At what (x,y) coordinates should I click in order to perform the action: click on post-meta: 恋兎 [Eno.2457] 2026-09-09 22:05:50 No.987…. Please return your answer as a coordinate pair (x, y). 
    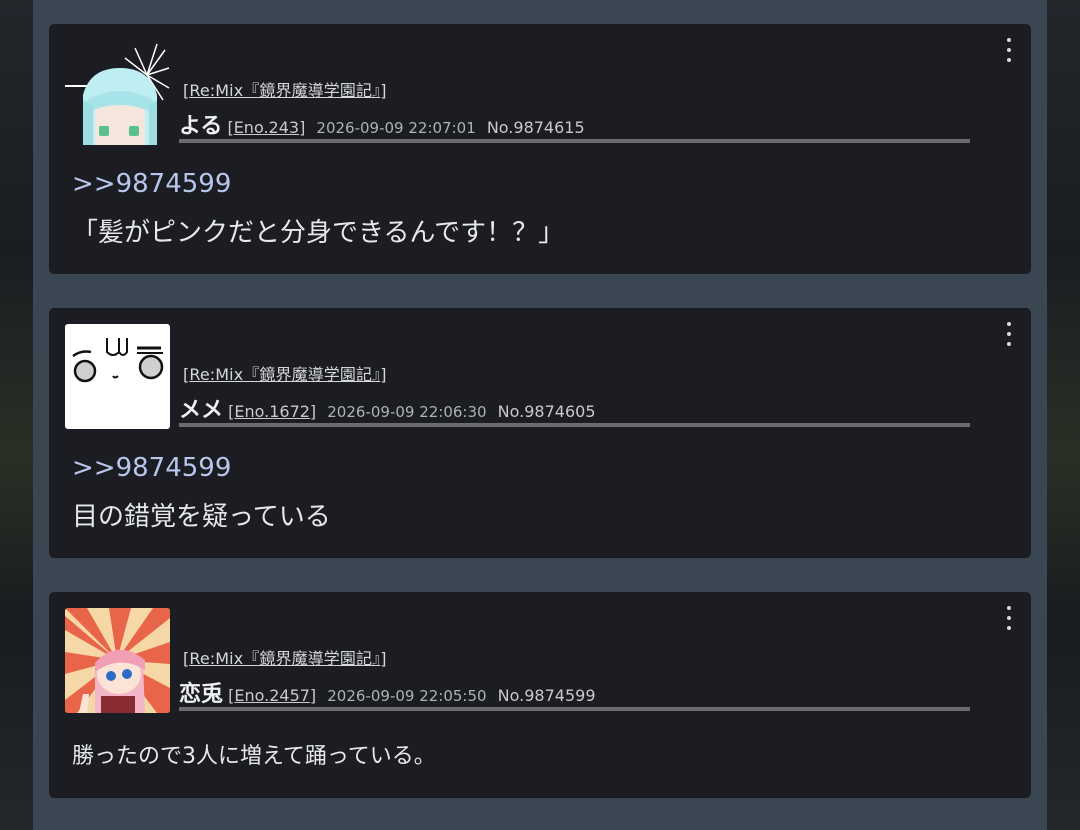
    Looking at the image, I should click on (387, 692).